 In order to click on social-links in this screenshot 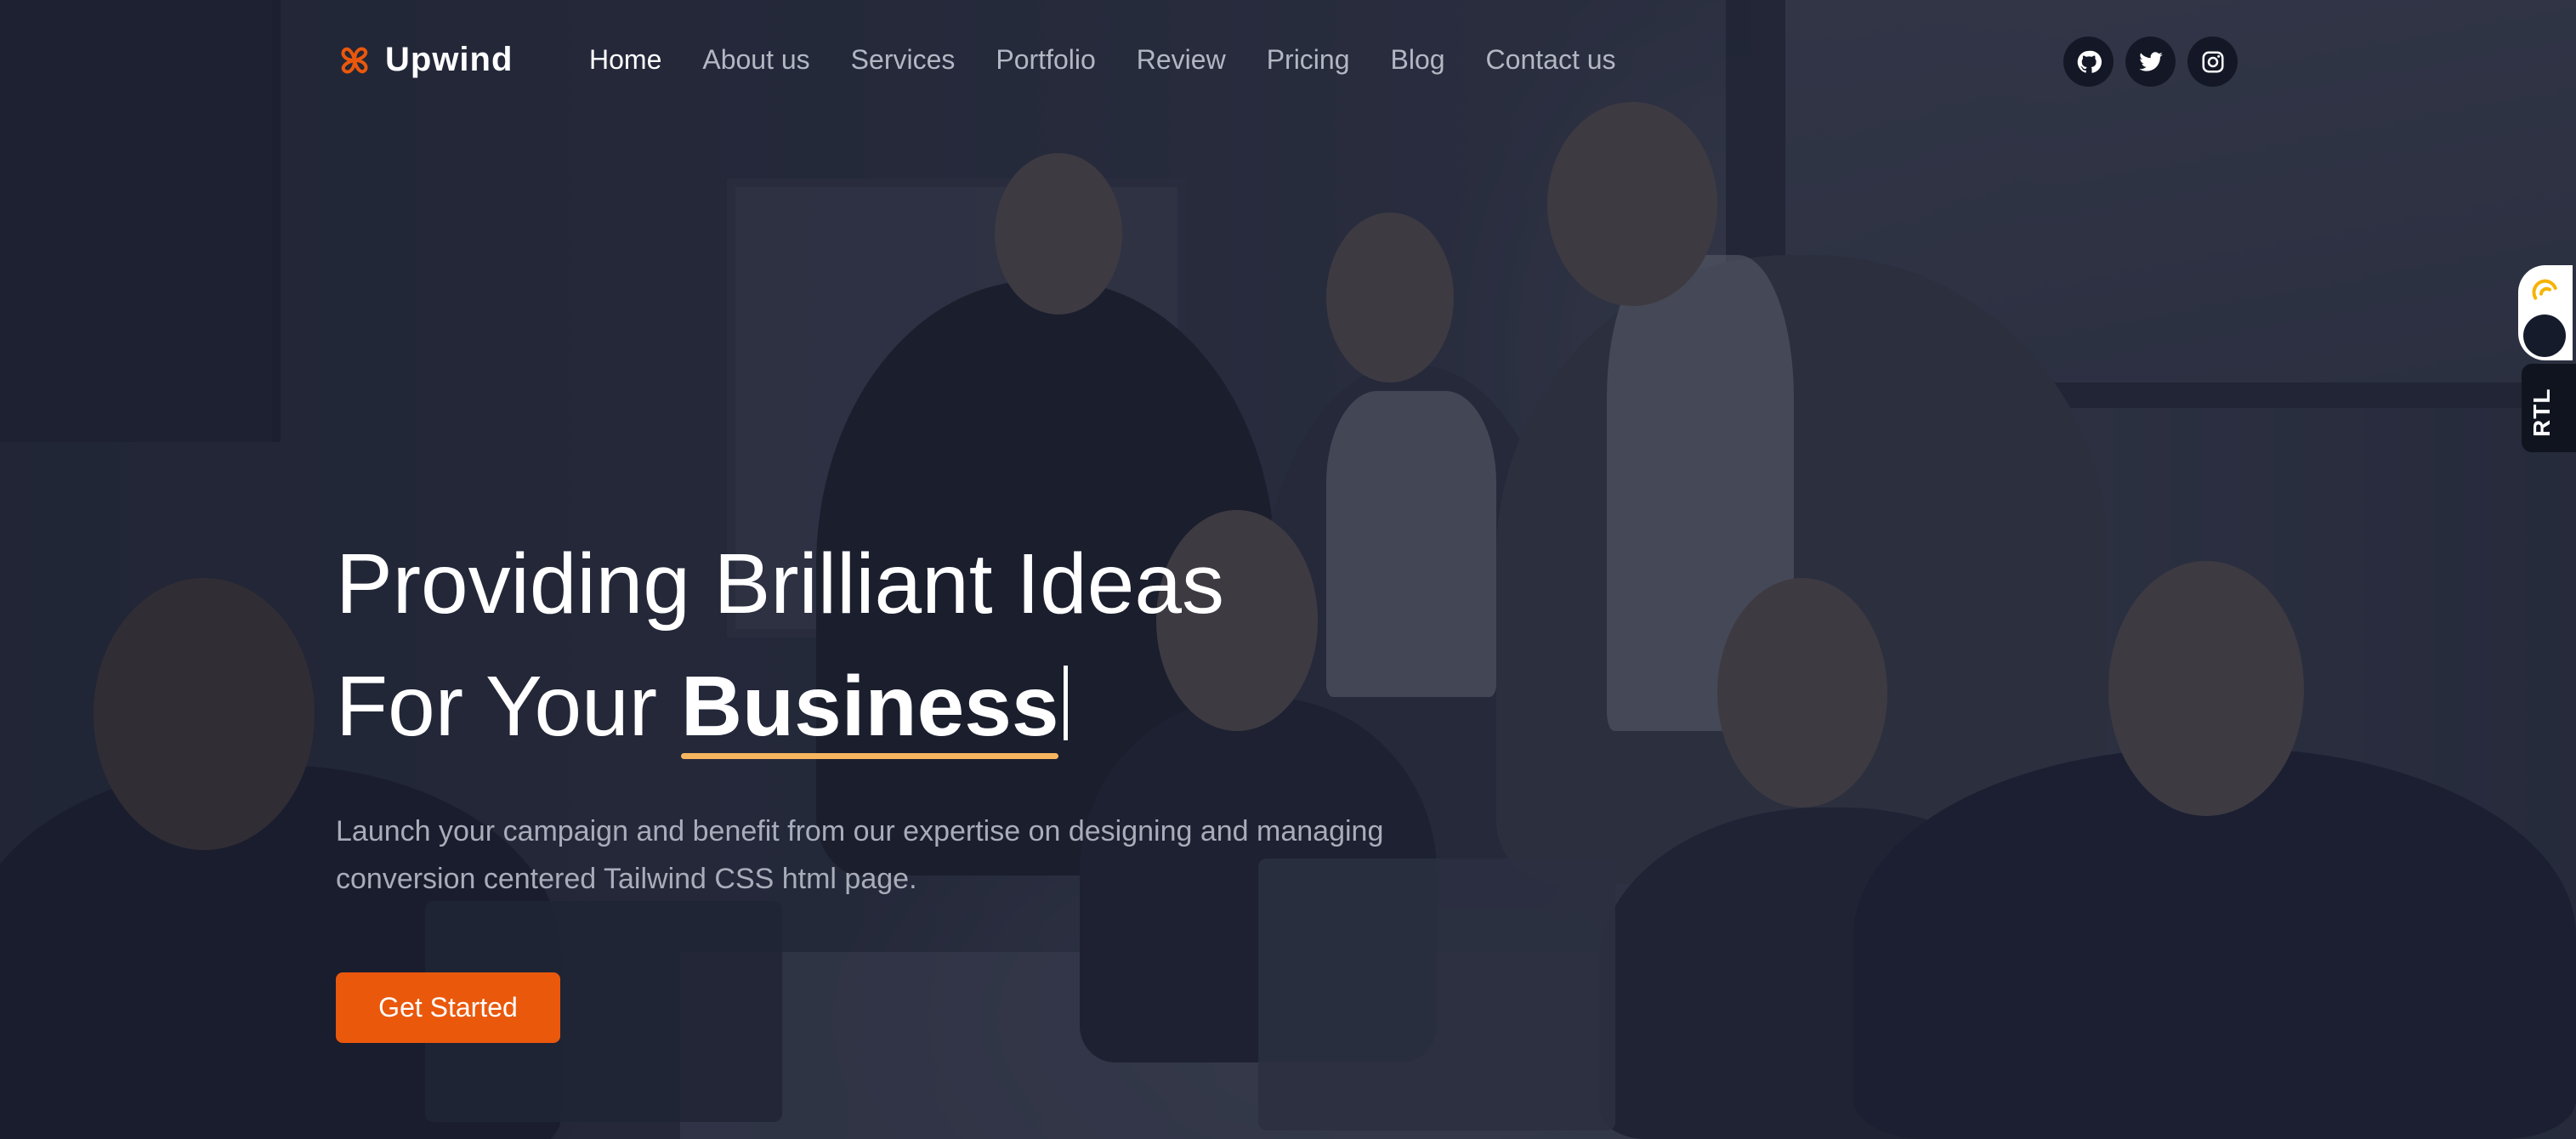, I will do `click(2151, 62)`.